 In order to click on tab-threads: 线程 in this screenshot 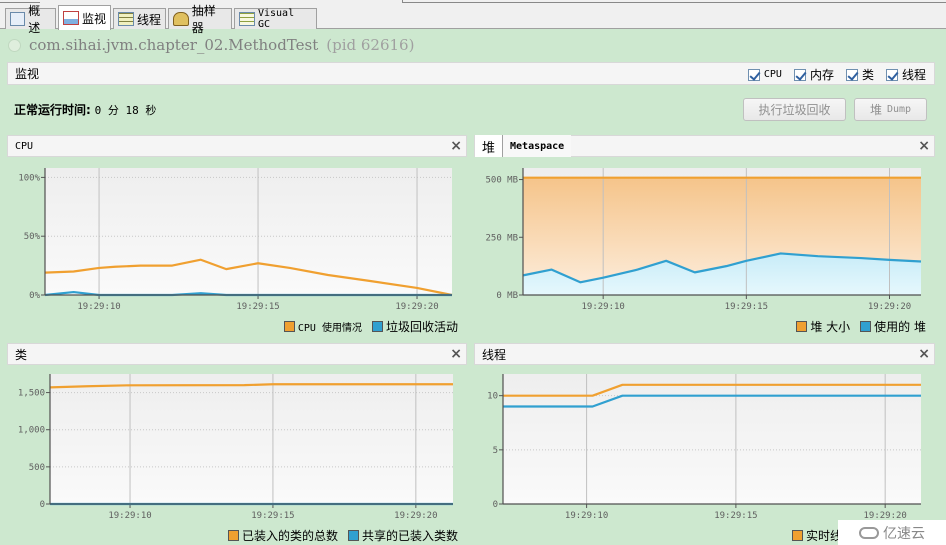, I will do `click(139, 18)`.